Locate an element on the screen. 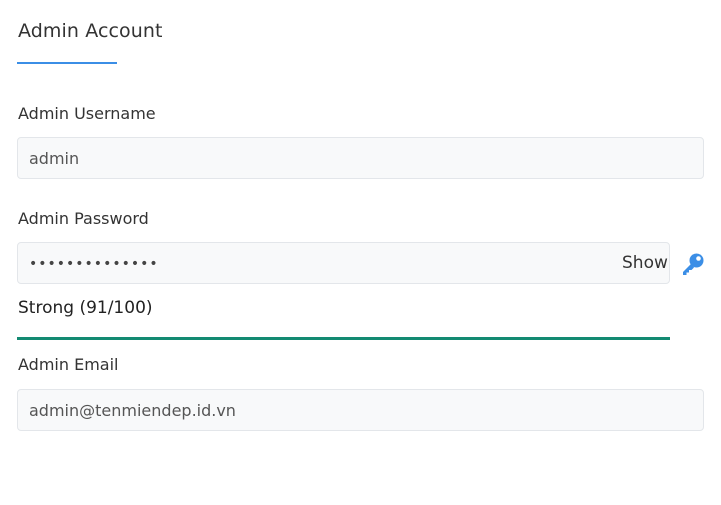  password-strength-fill is located at coordinates (343, 338).